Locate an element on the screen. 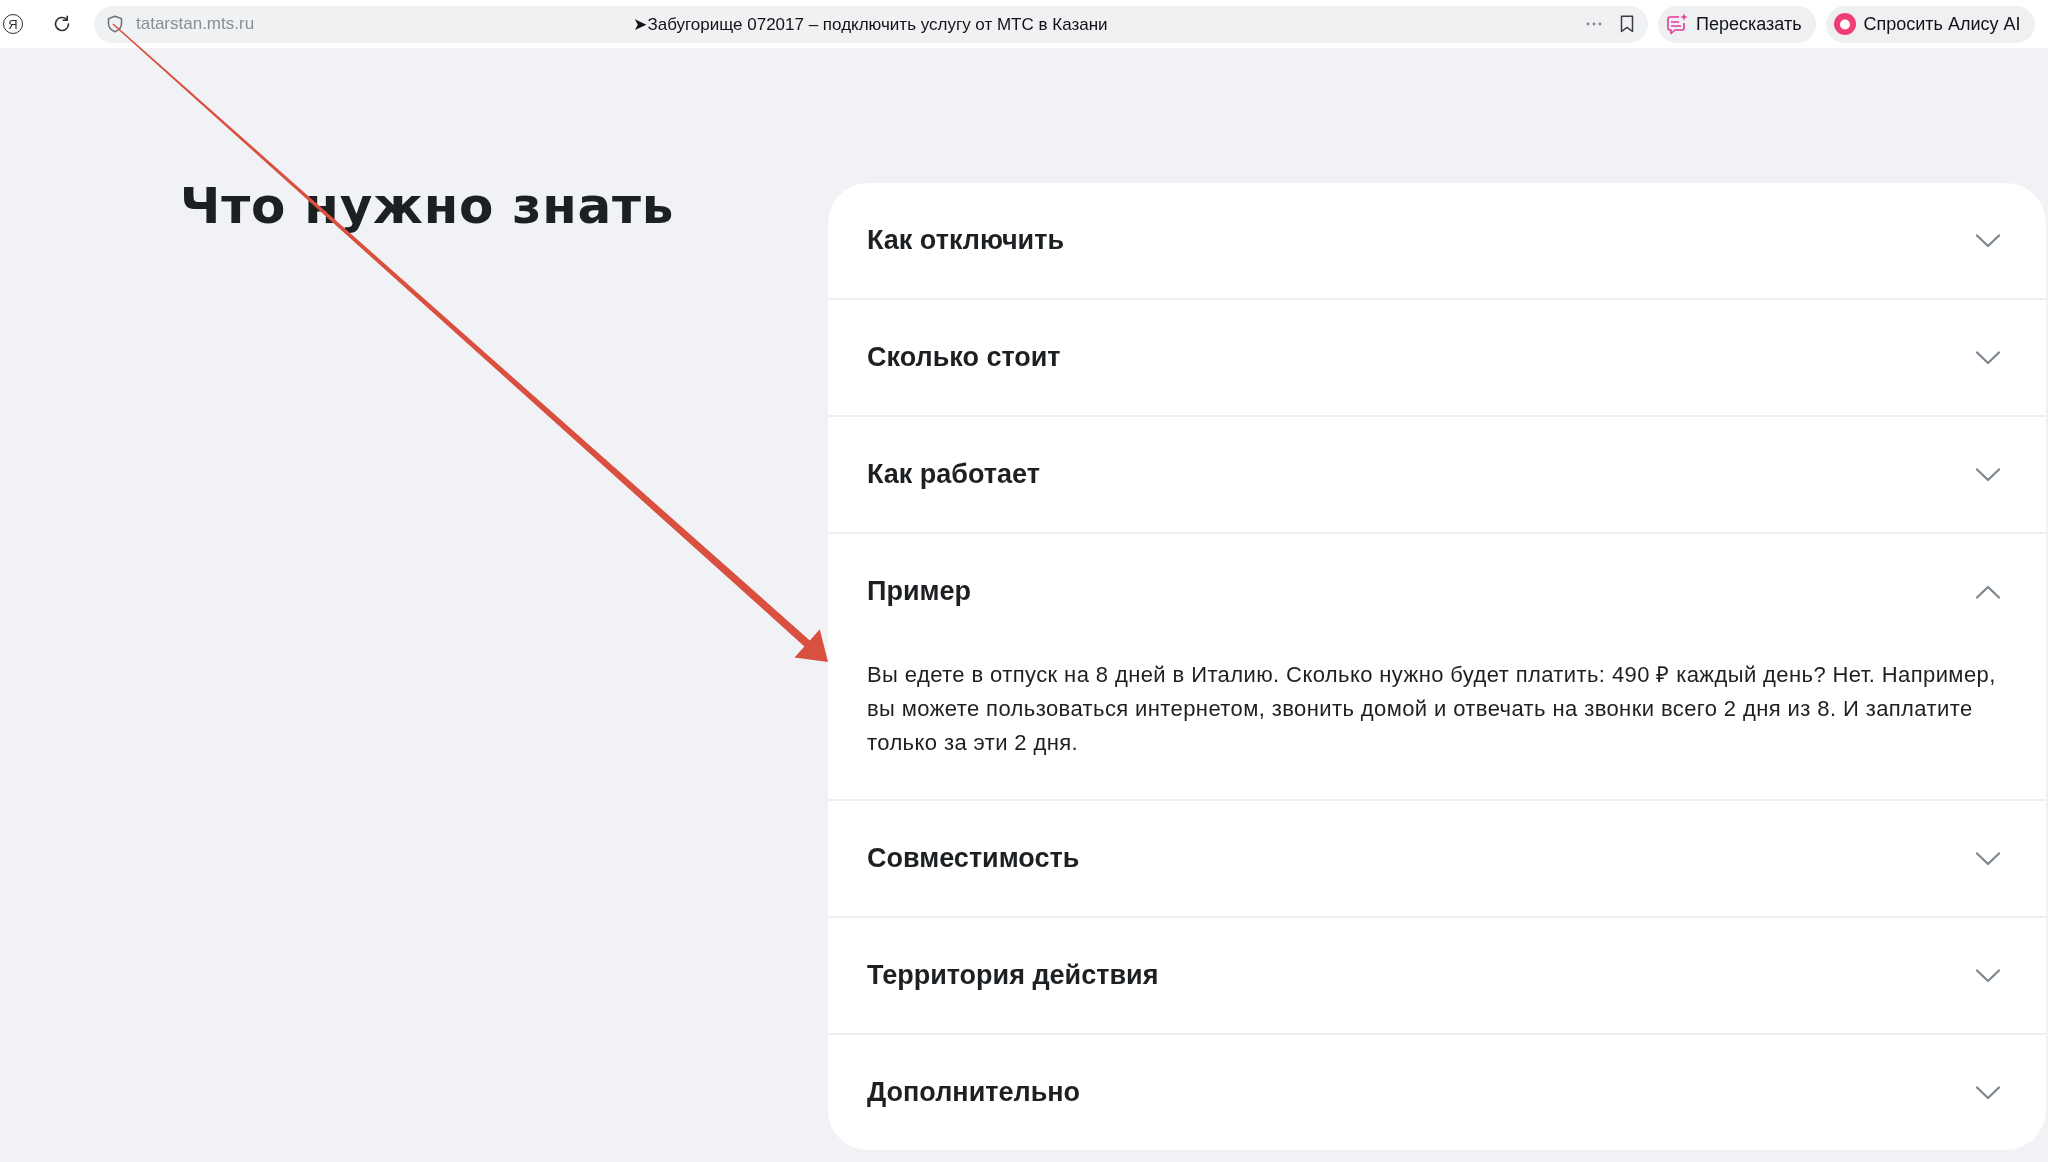 This screenshot has width=2048, height=1162. shield-icon is located at coordinates (115, 24).